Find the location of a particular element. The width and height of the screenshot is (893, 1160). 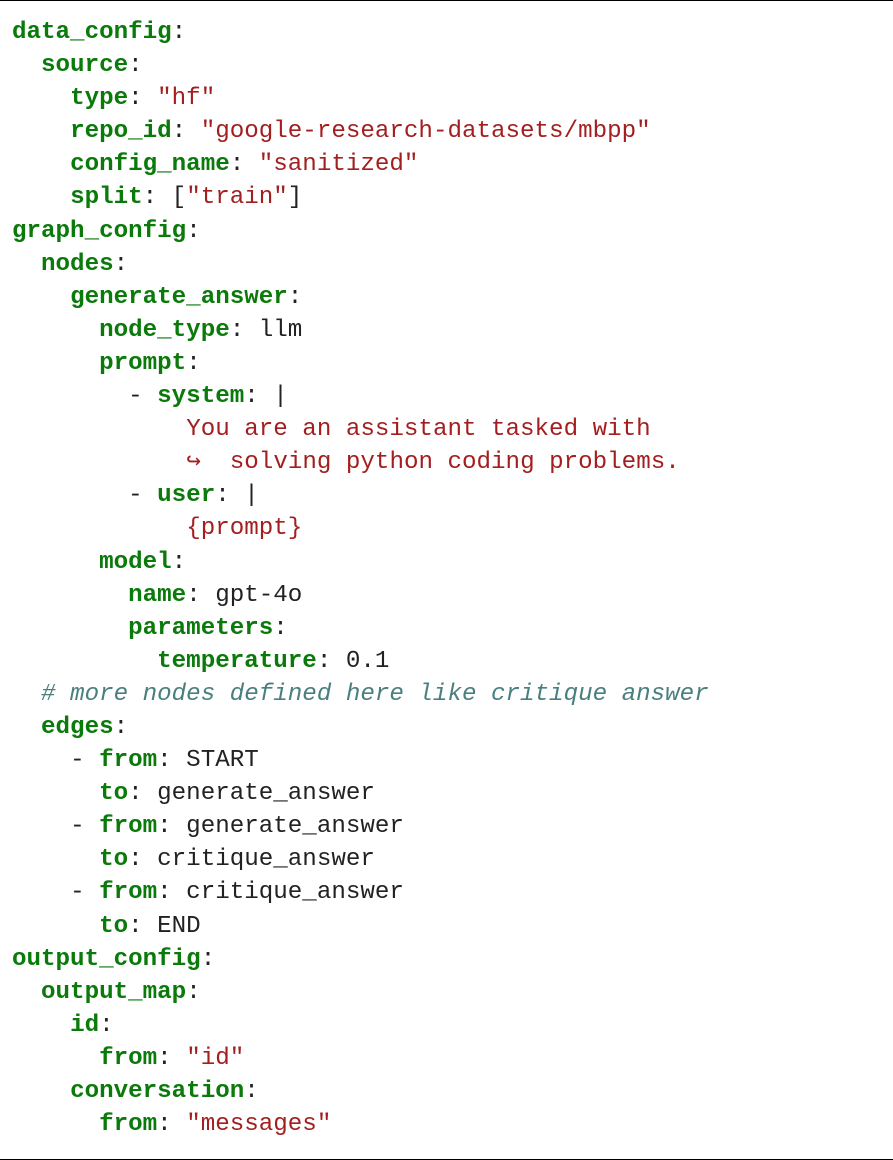

code-text: : START is located at coordinates (208, 761).